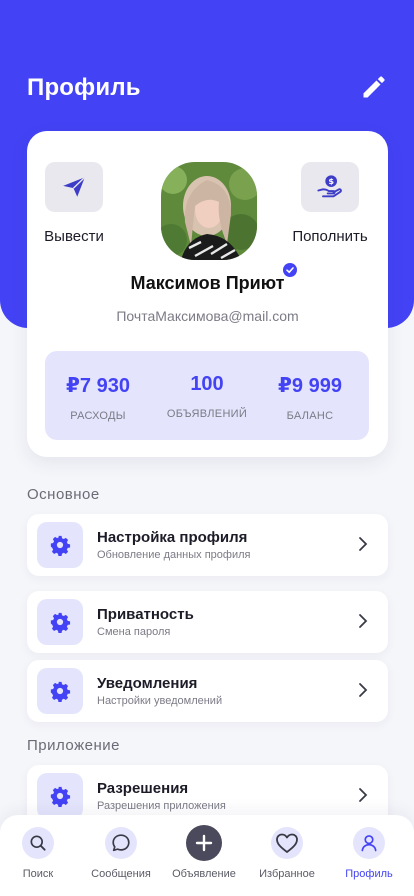 This screenshot has height=896, width=414. I want to click on top-up-button: $ Пополнить, so click(330, 203).